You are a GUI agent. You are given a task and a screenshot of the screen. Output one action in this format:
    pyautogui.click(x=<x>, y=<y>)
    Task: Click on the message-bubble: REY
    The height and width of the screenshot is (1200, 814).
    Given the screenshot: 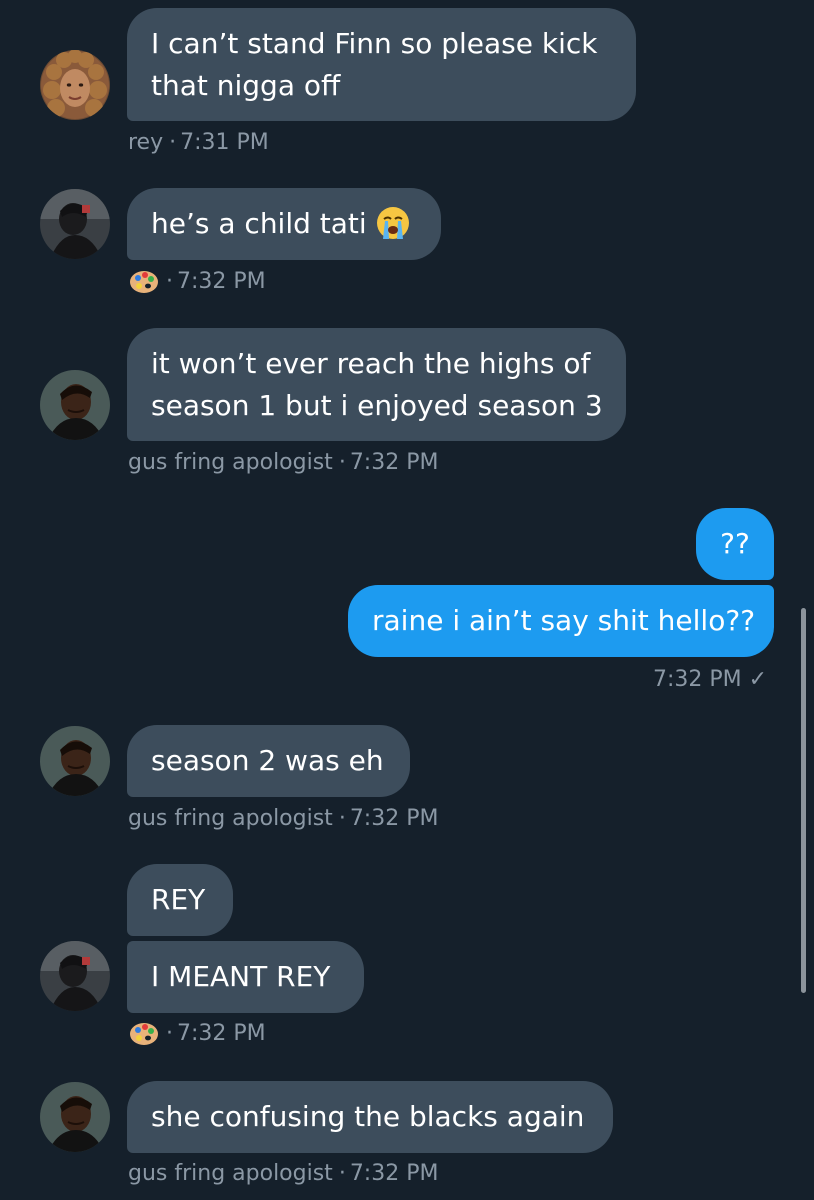 What is the action you would take?
    pyautogui.click(x=180, y=900)
    